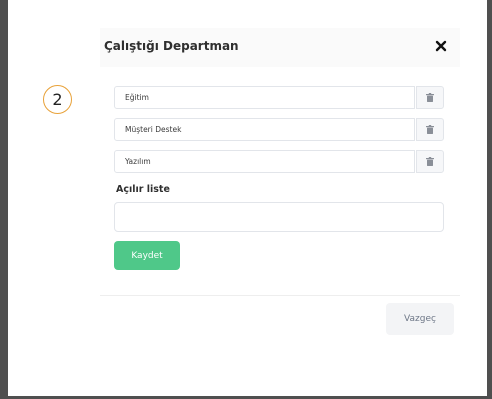 The height and width of the screenshot is (399, 492). I want to click on window-frame-right, so click(489, 199).